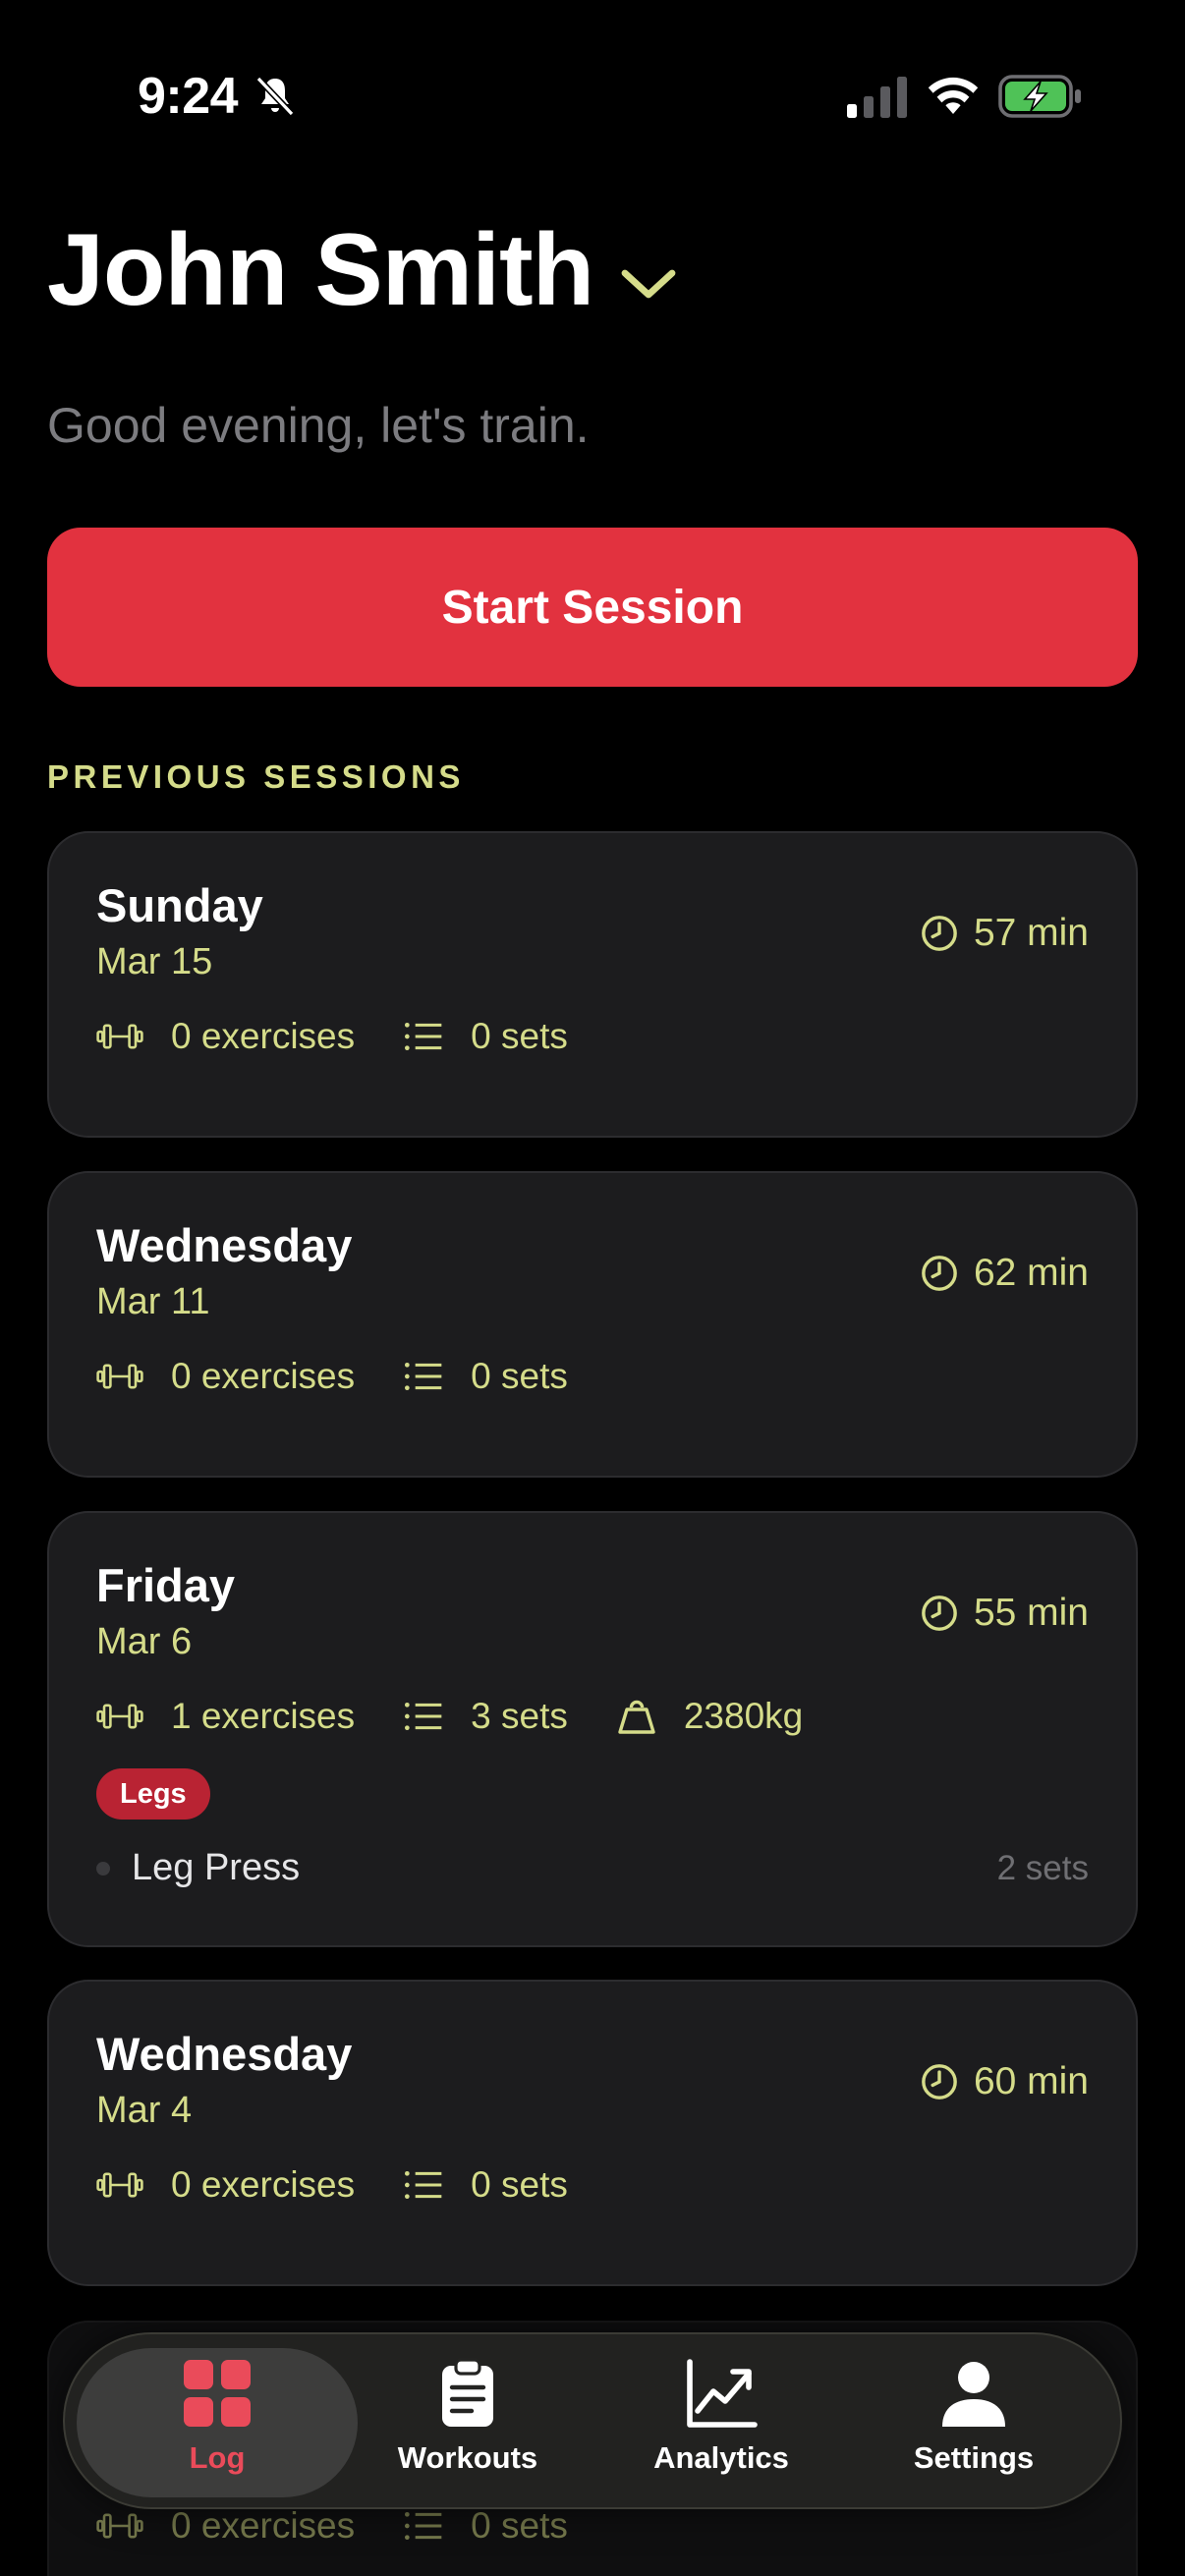  What do you see at coordinates (154, 961) in the screenshot?
I see `session-date: Mar 15` at bounding box center [154, 961].